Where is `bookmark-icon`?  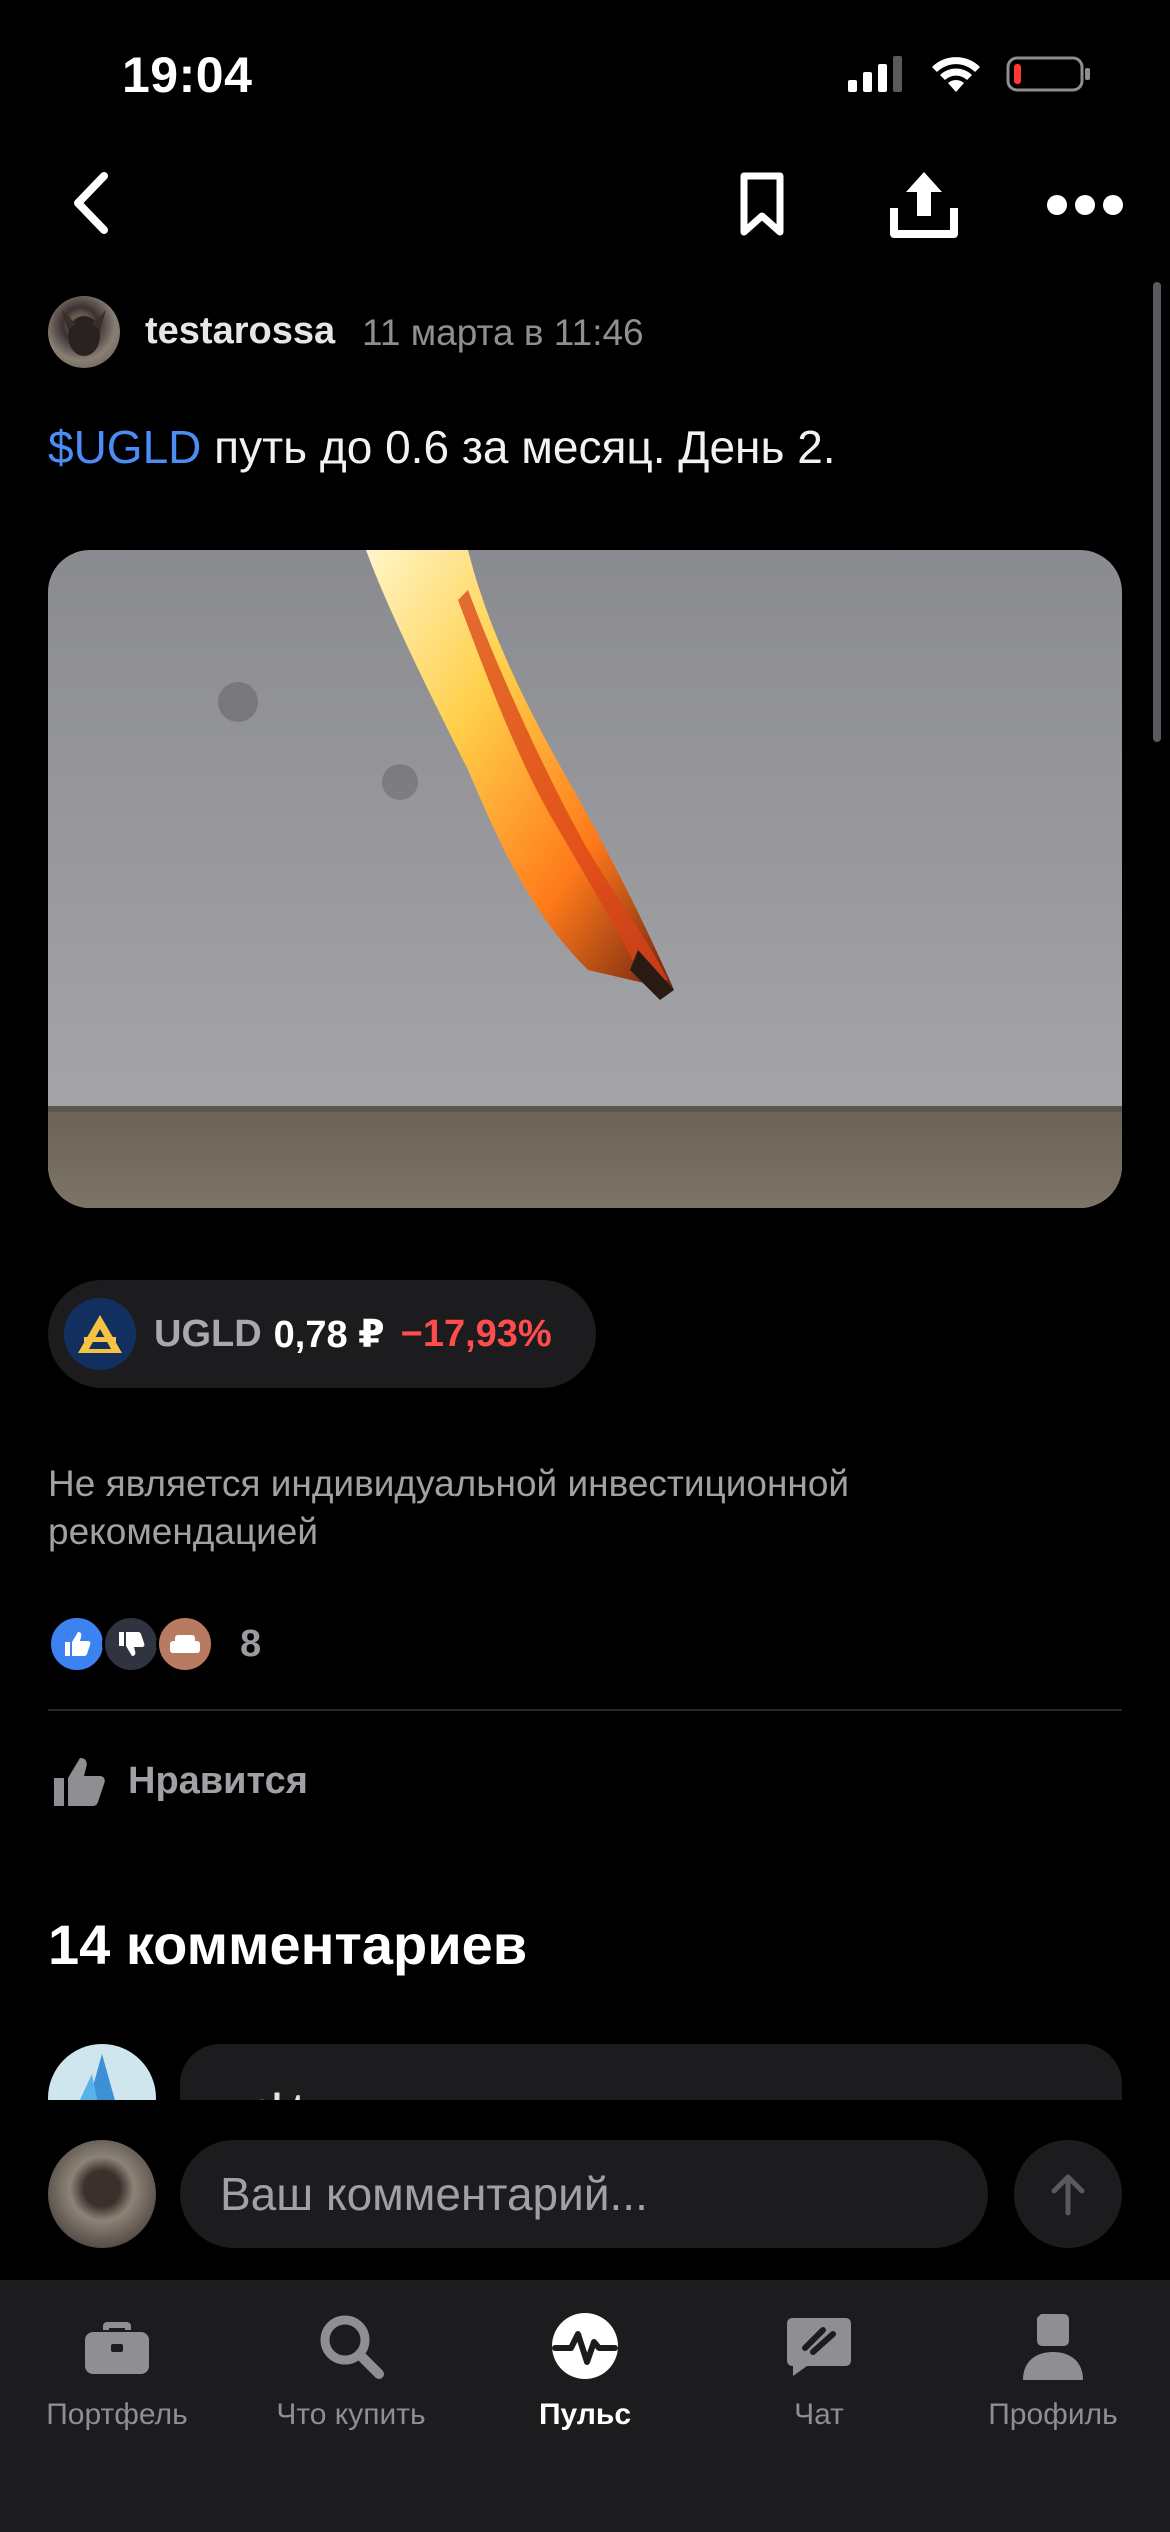
bookmark-icon is located at coordinates (762, 204).